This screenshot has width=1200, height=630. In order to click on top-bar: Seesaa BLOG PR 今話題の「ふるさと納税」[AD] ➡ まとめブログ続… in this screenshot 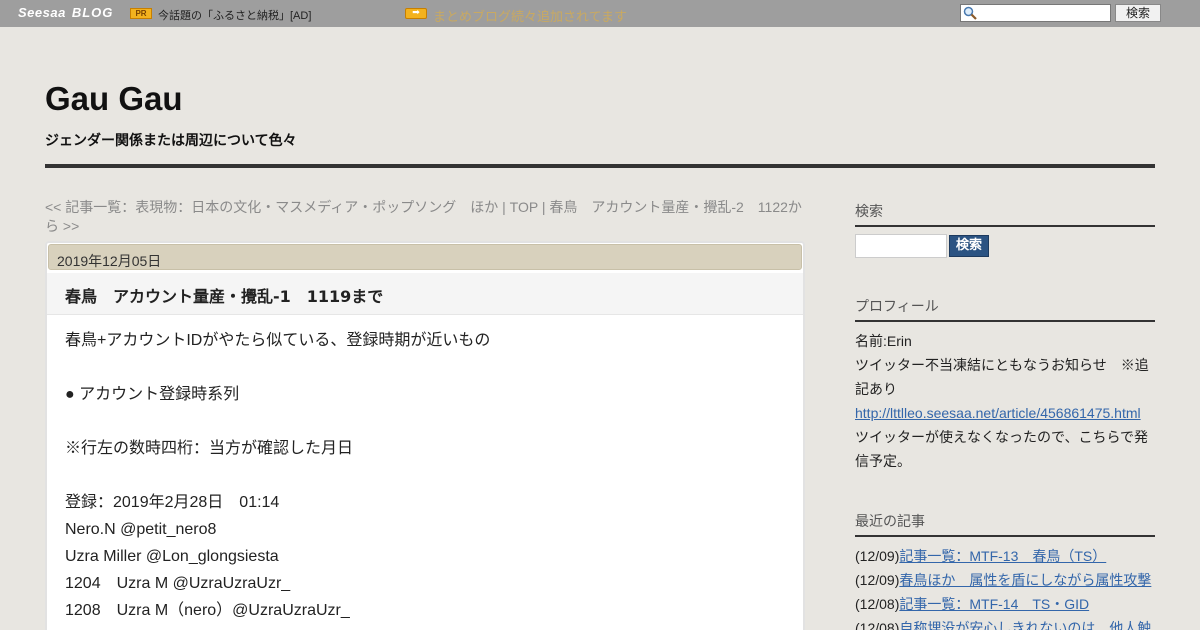, I will do `click(600, 13)`.